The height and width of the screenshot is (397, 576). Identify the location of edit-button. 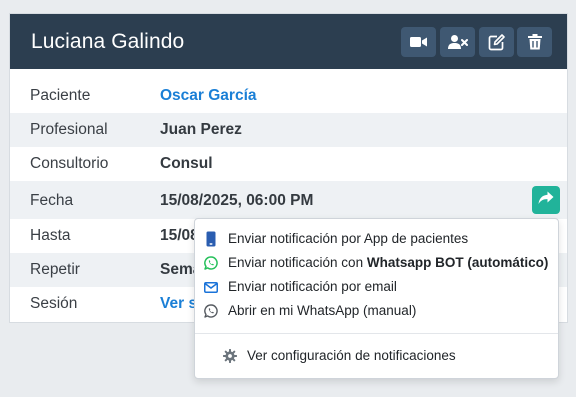
(496, 42).